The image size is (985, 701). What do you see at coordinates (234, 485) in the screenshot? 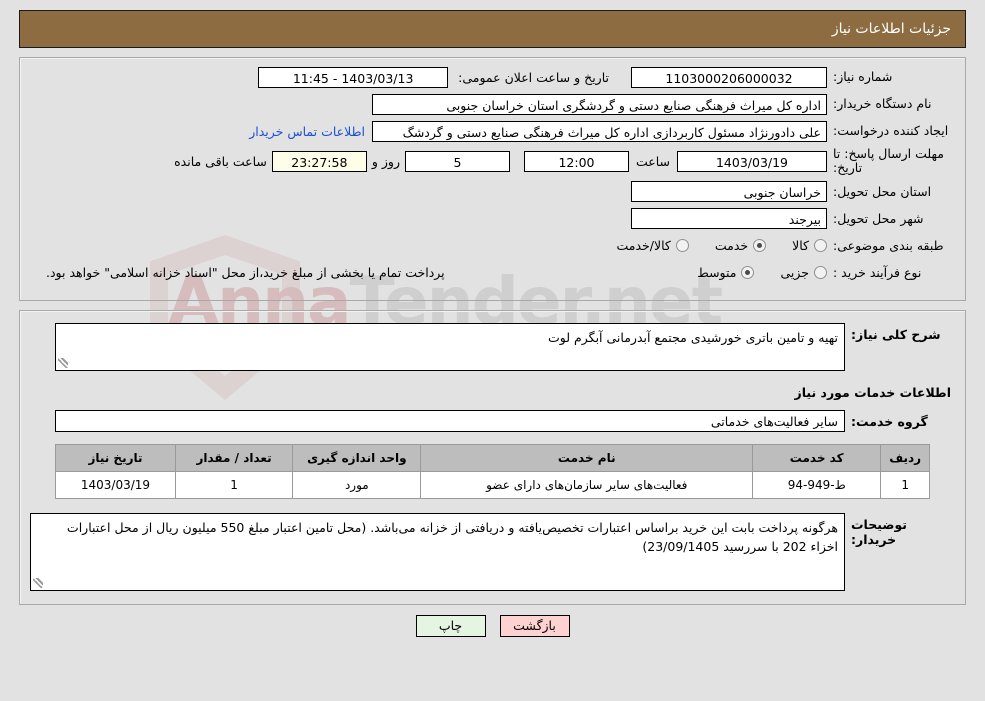
I see `cell-qty: 1` at bounding box center [234, 485].